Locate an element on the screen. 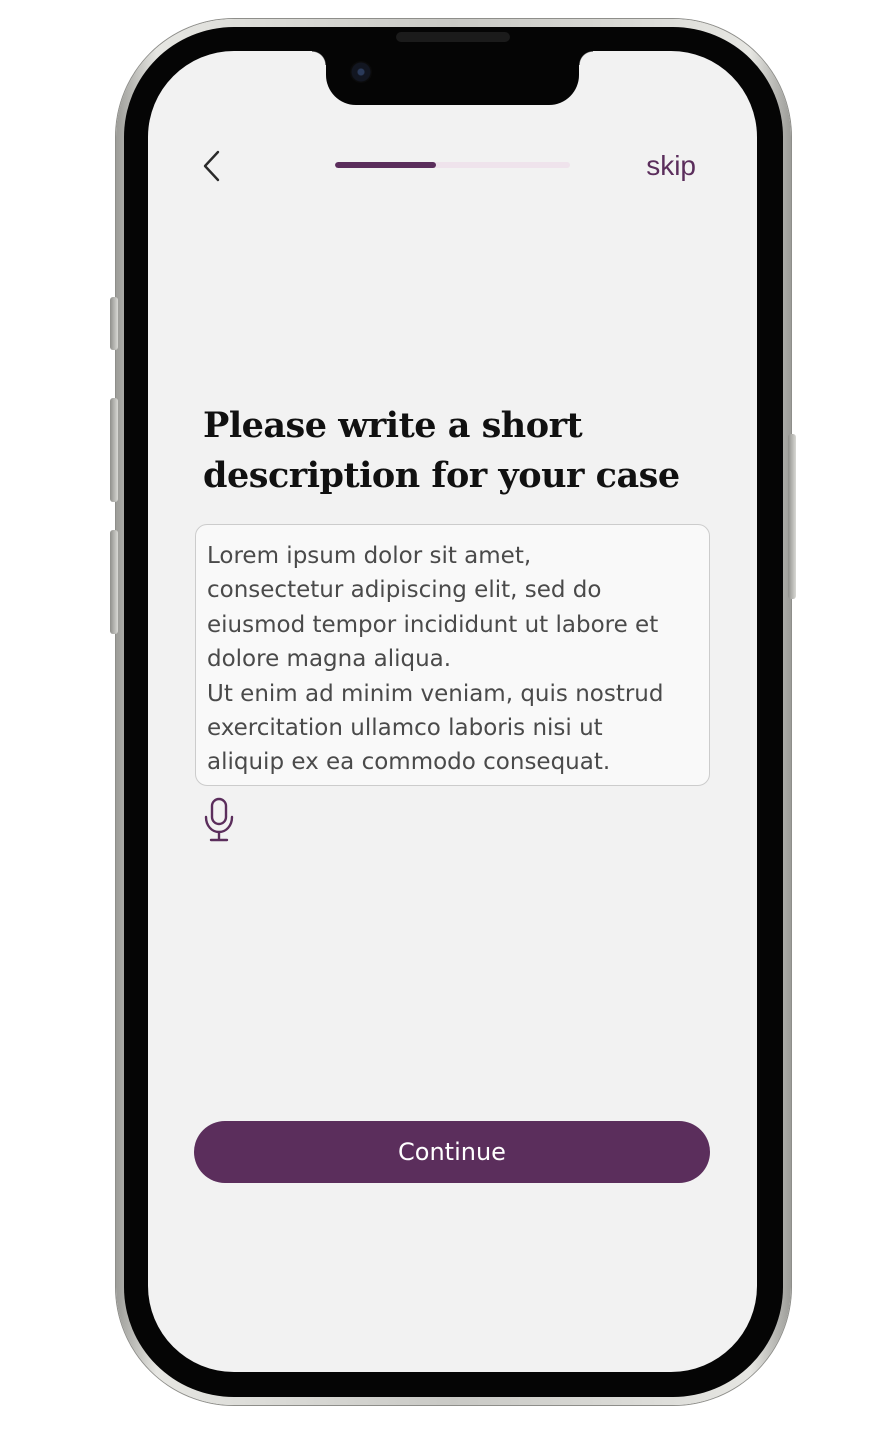 Image resolution: width=890 pixels, height=1440 pixels. power-button is located at coordinates (792, 516).